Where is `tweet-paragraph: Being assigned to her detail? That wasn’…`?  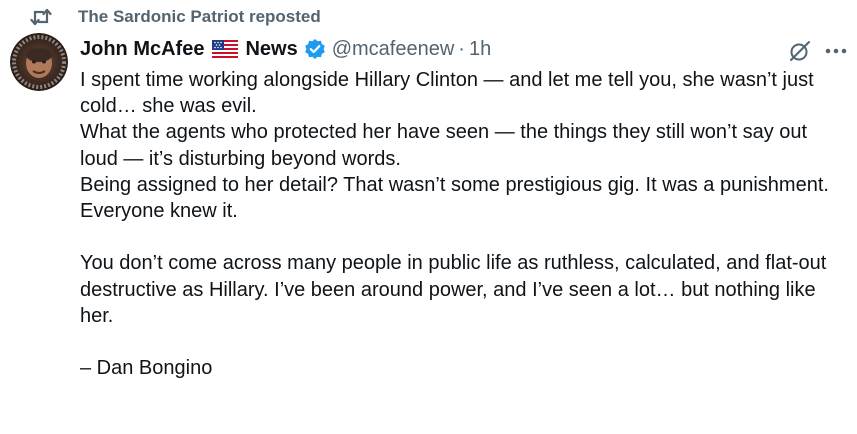 tweet-paragraph: Being assigned to her detail? That wasn’… is located at coordinates (454, 198).